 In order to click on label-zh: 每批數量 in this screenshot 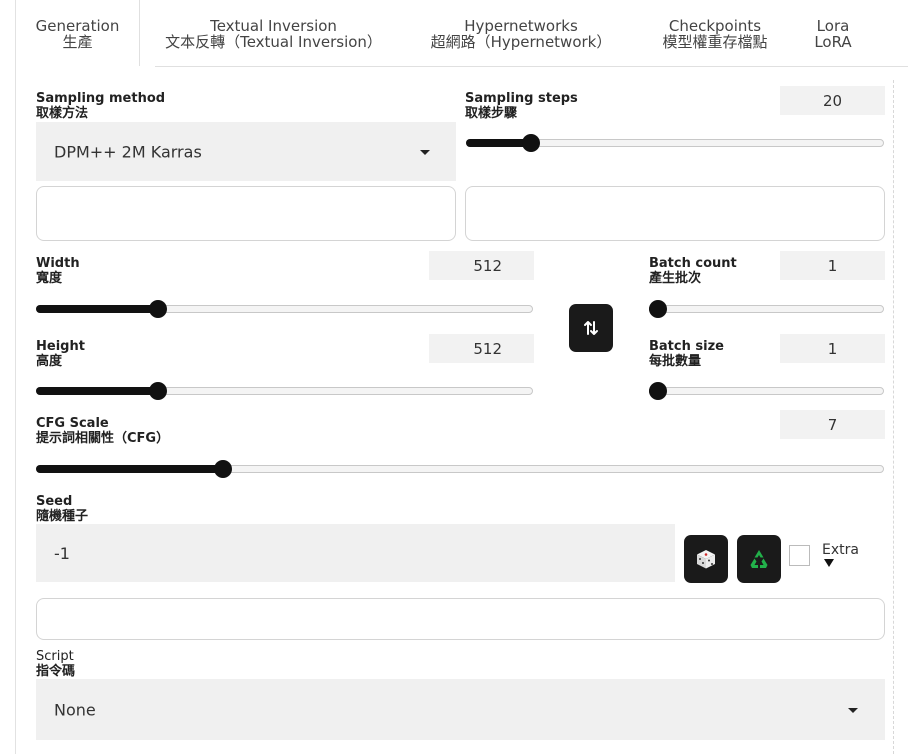, I will do `click(675, 361)`.